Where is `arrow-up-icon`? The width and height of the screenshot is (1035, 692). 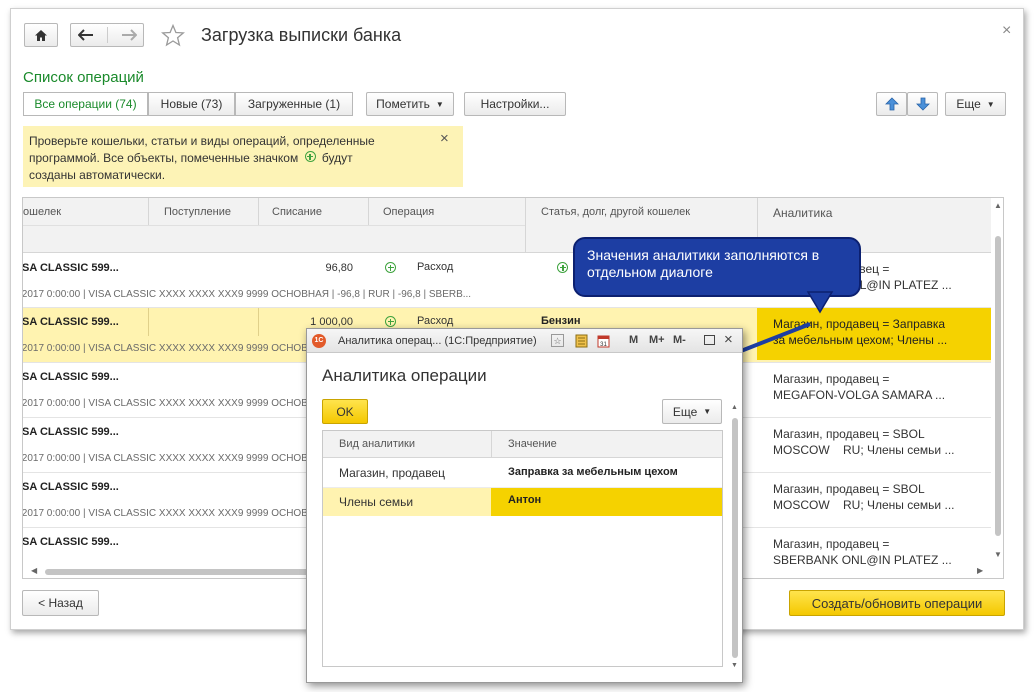 arrow-up-icon is located at coordinates (891, 104).